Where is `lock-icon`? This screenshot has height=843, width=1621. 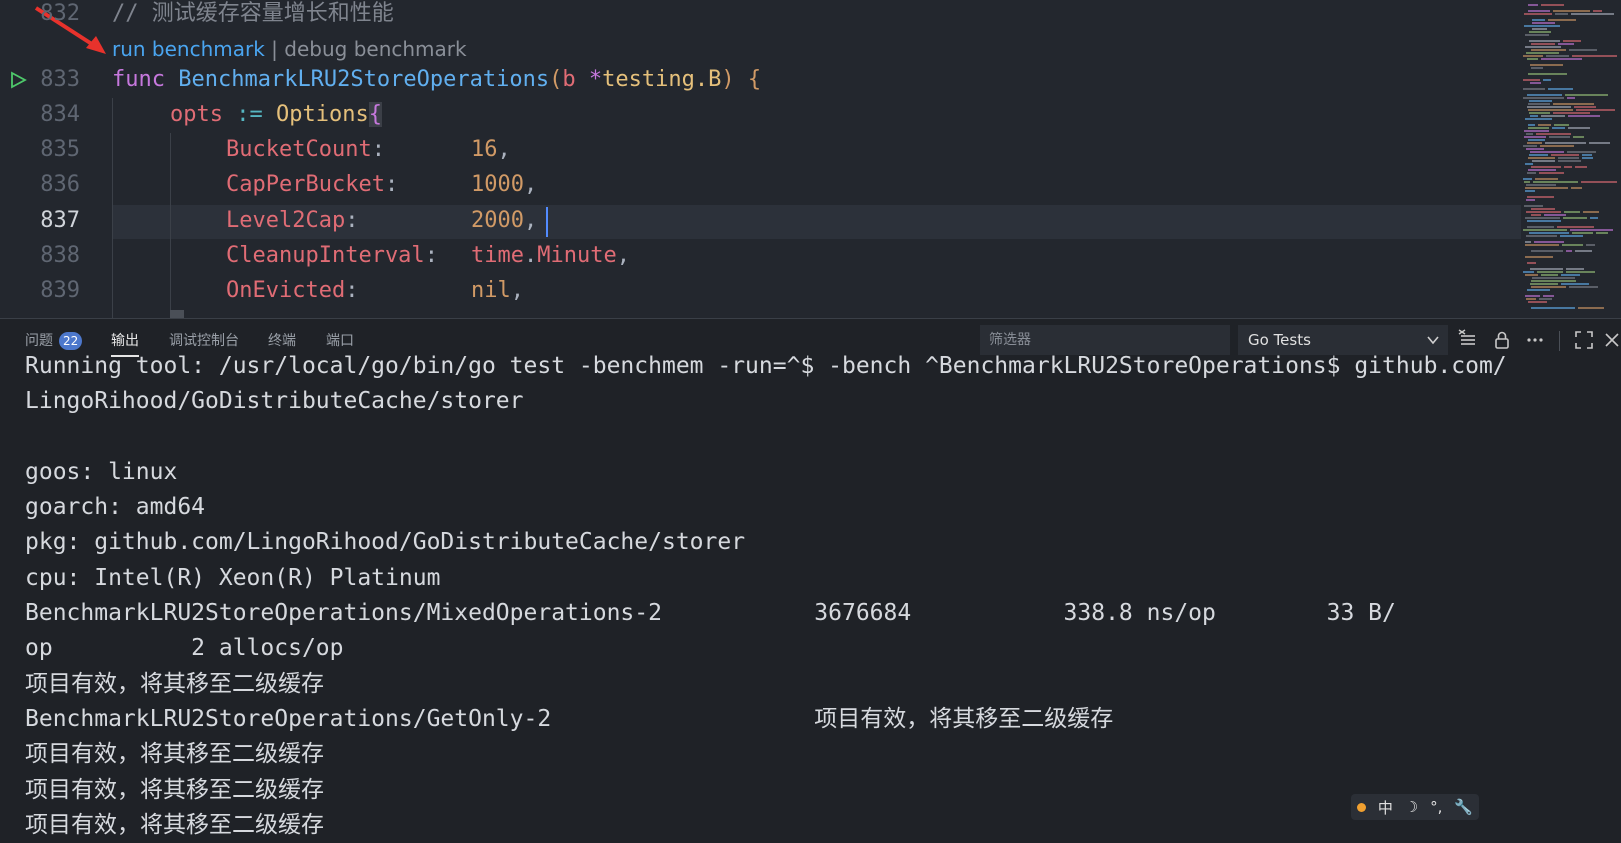
lock-icon is located at coordinates (1502, 340).